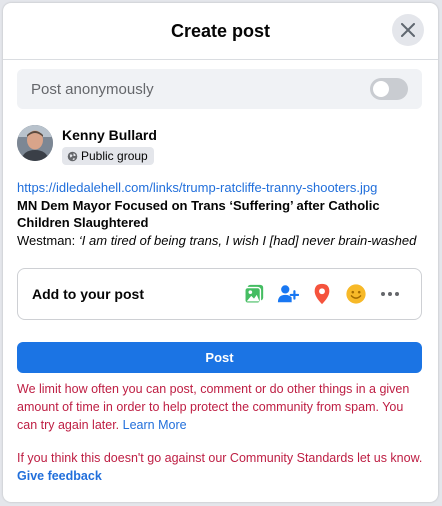 The image size is (442, 506). I want to click on audience-badge: Public group, so click(108, 156).